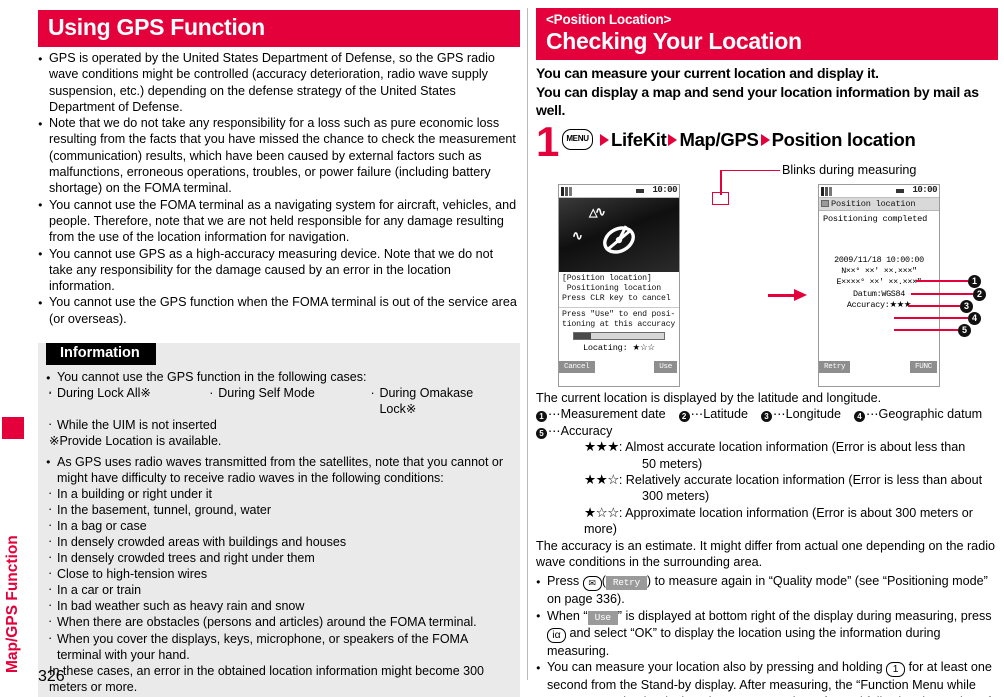  What do you see at coordinates (640, 190) in the screenshot?
I see `battery-icon` at bounding box center [640, 190].